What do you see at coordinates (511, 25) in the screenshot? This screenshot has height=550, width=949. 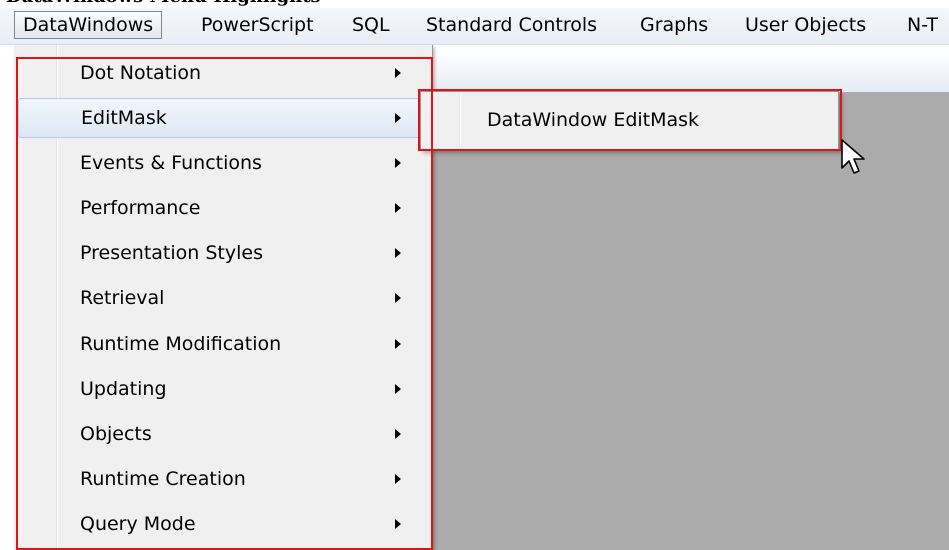 I see `menubar-item-standard-controls: Standard Controls` at bounding box center [511, 25].